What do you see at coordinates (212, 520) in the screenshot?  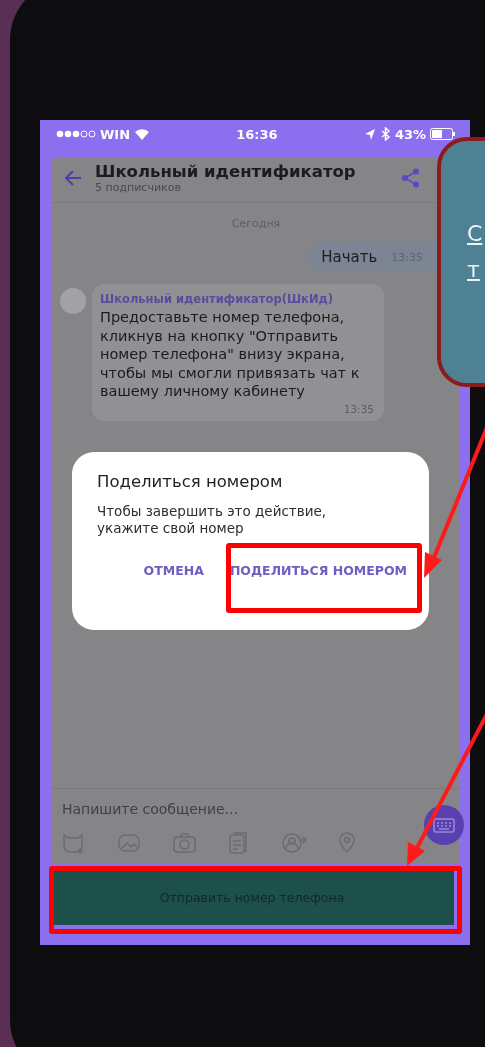 I see `dialog-message: Чтобы завершить это действие, укажите свой номер` at bounding box center [212, 520].